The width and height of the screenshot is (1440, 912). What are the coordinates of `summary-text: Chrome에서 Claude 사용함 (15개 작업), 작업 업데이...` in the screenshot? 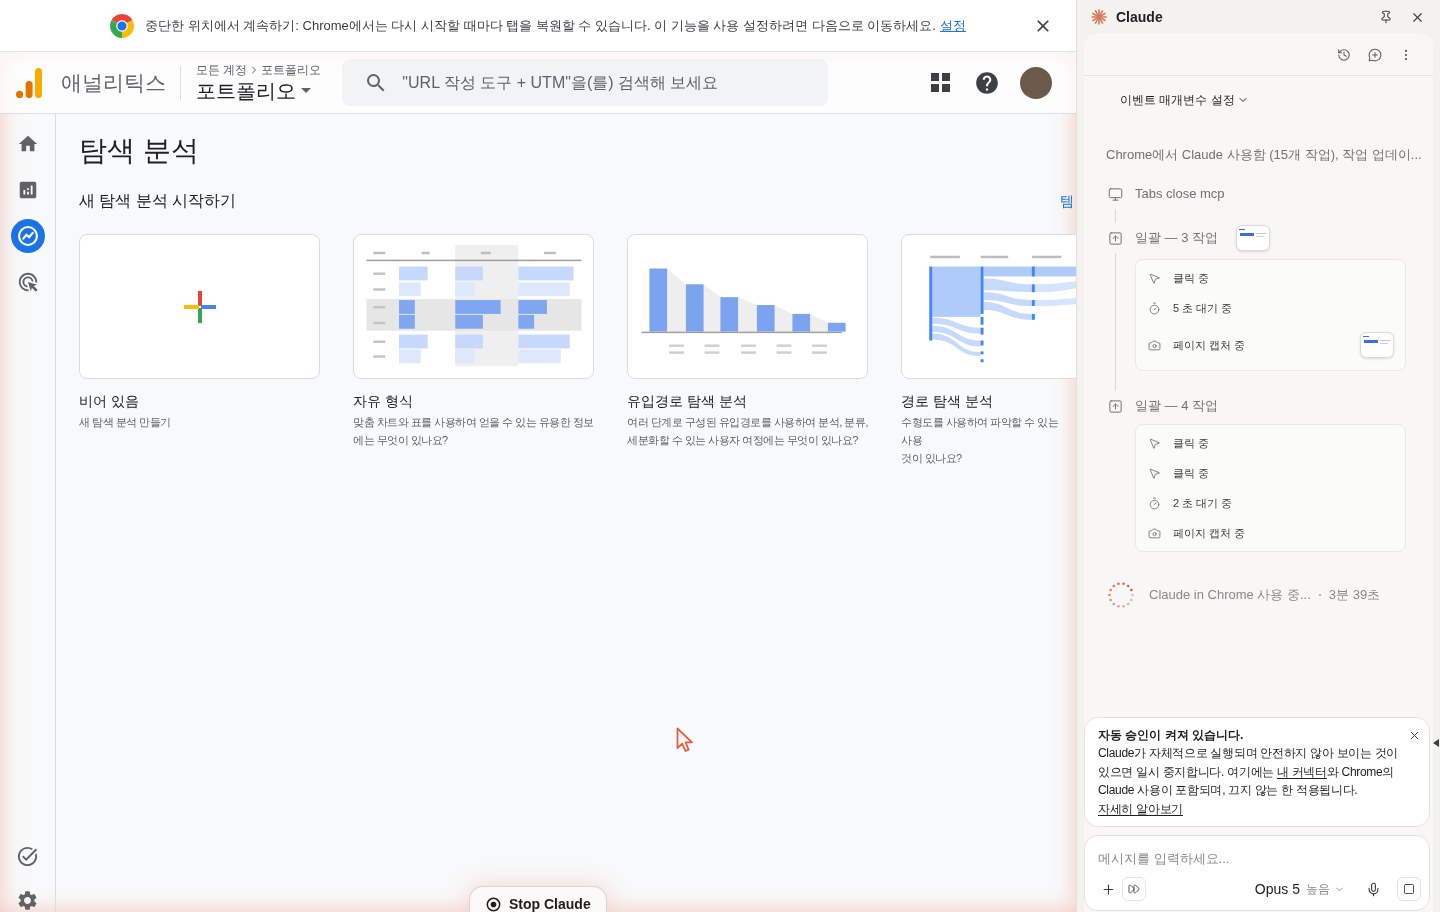 It's located at (1264, 155).